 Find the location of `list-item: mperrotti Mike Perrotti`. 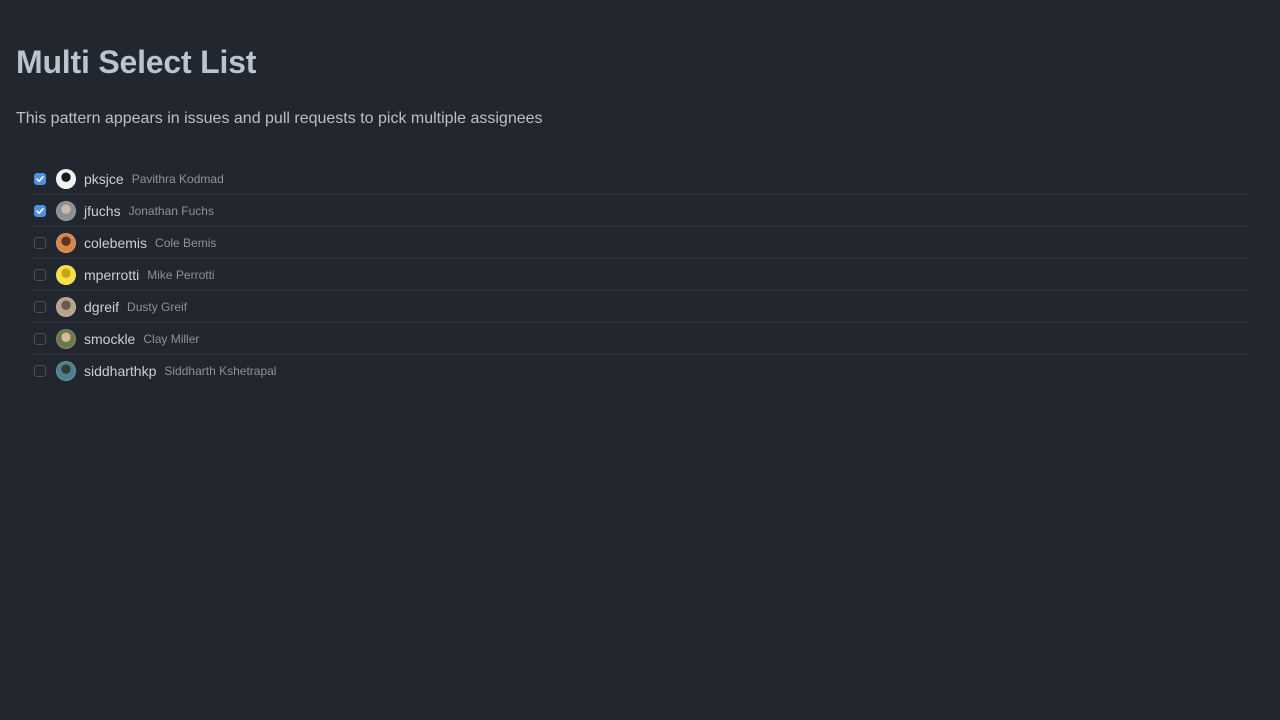

list-item: mperrotti Mike Perrotti is located at coordinates (640, 275).